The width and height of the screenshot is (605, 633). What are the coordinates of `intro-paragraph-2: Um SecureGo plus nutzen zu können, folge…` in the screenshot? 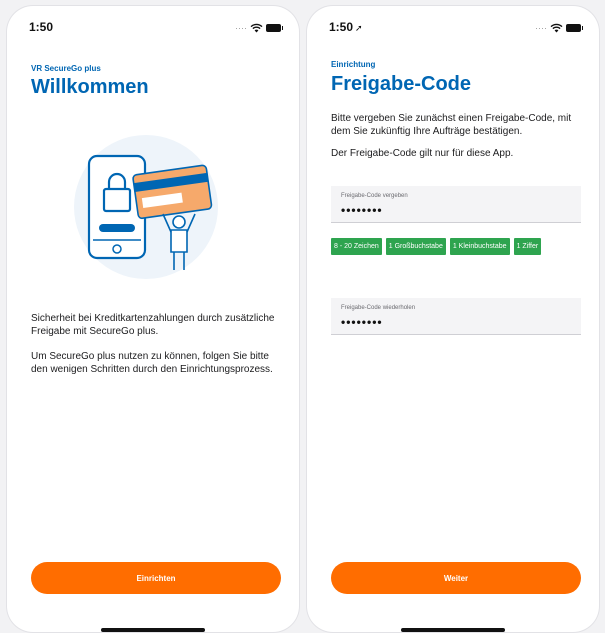 It's located at (152, 363).